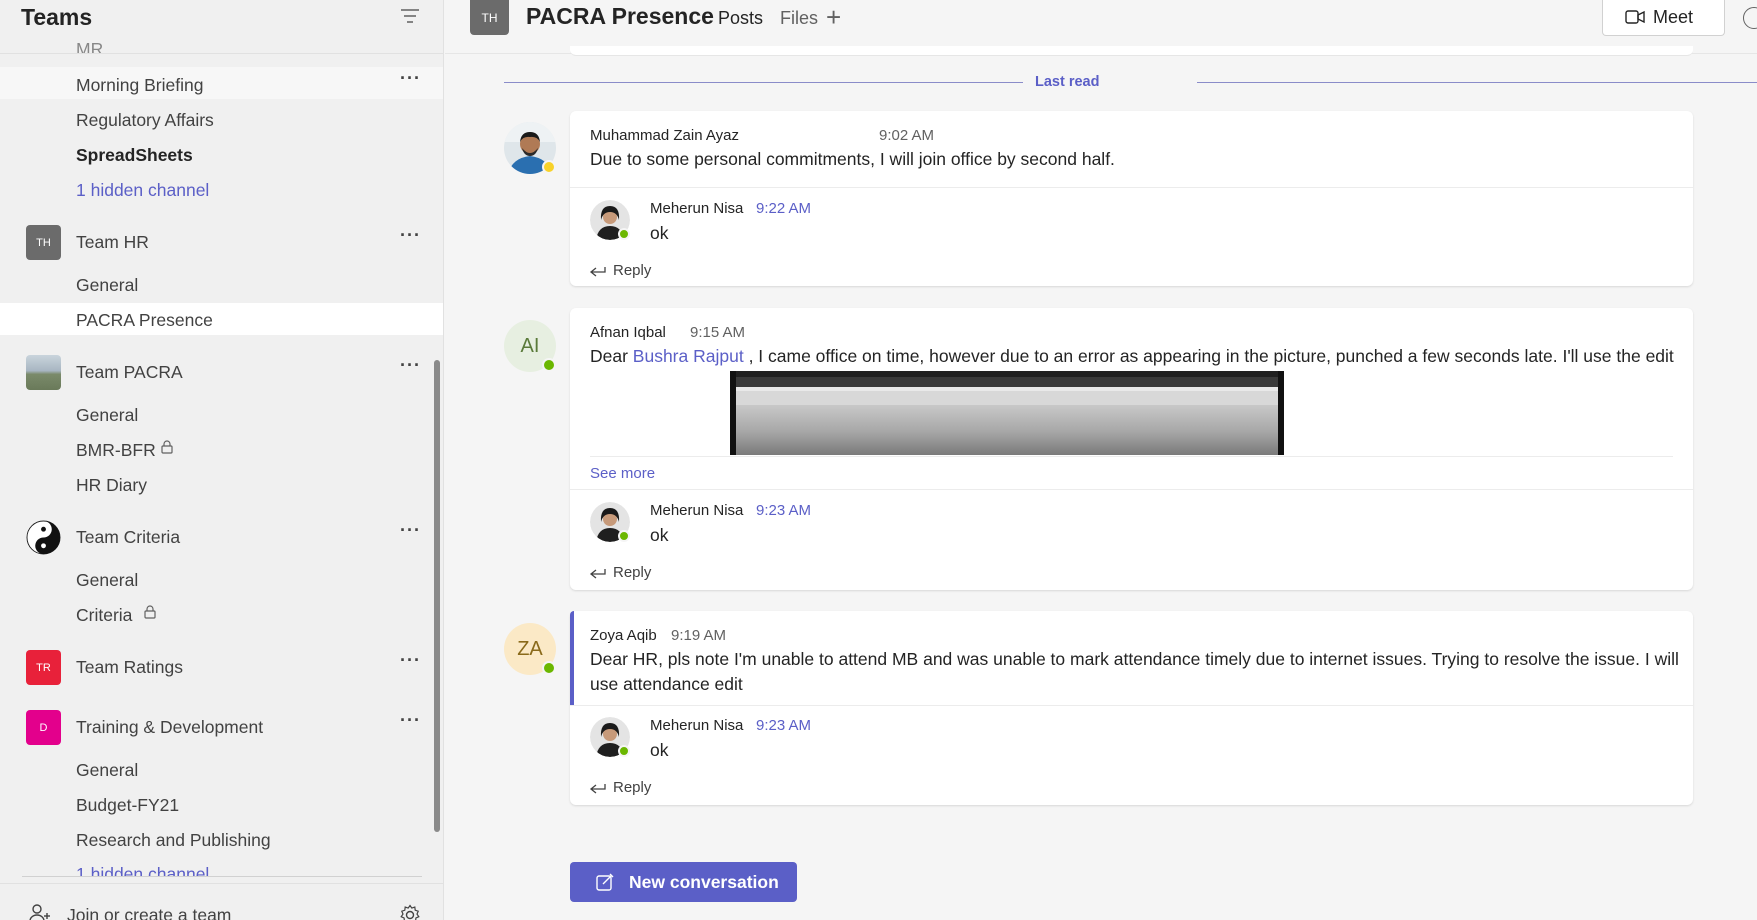  What do you see at coordinates (688, 356) in the screenshot?
I see `mention-link: Bushra Rajput` at bounding box center [688, 356].